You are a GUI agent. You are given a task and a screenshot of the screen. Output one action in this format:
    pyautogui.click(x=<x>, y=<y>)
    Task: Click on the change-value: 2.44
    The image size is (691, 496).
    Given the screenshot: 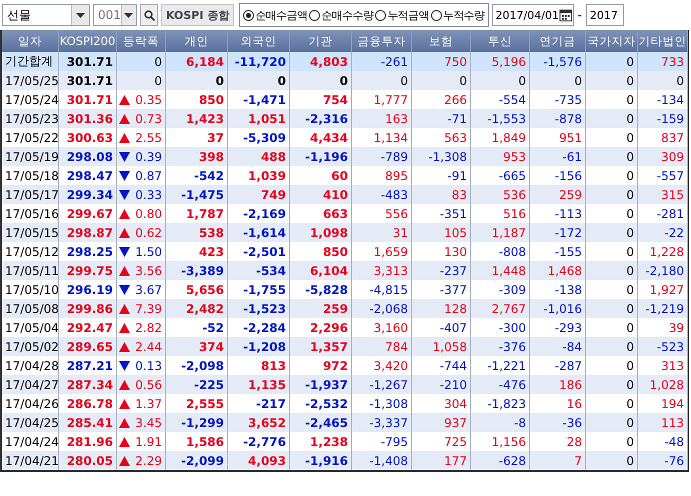 What is the action you would take?
    pyautogui.click(x=148, y=347)
    